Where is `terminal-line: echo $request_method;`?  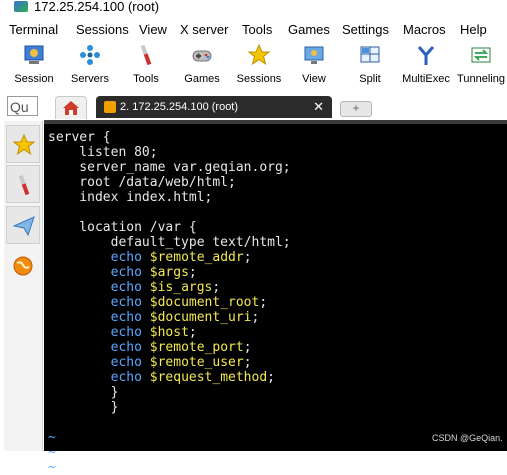 terminal-line: echo $request_method; is located at coordinates (161, 377).